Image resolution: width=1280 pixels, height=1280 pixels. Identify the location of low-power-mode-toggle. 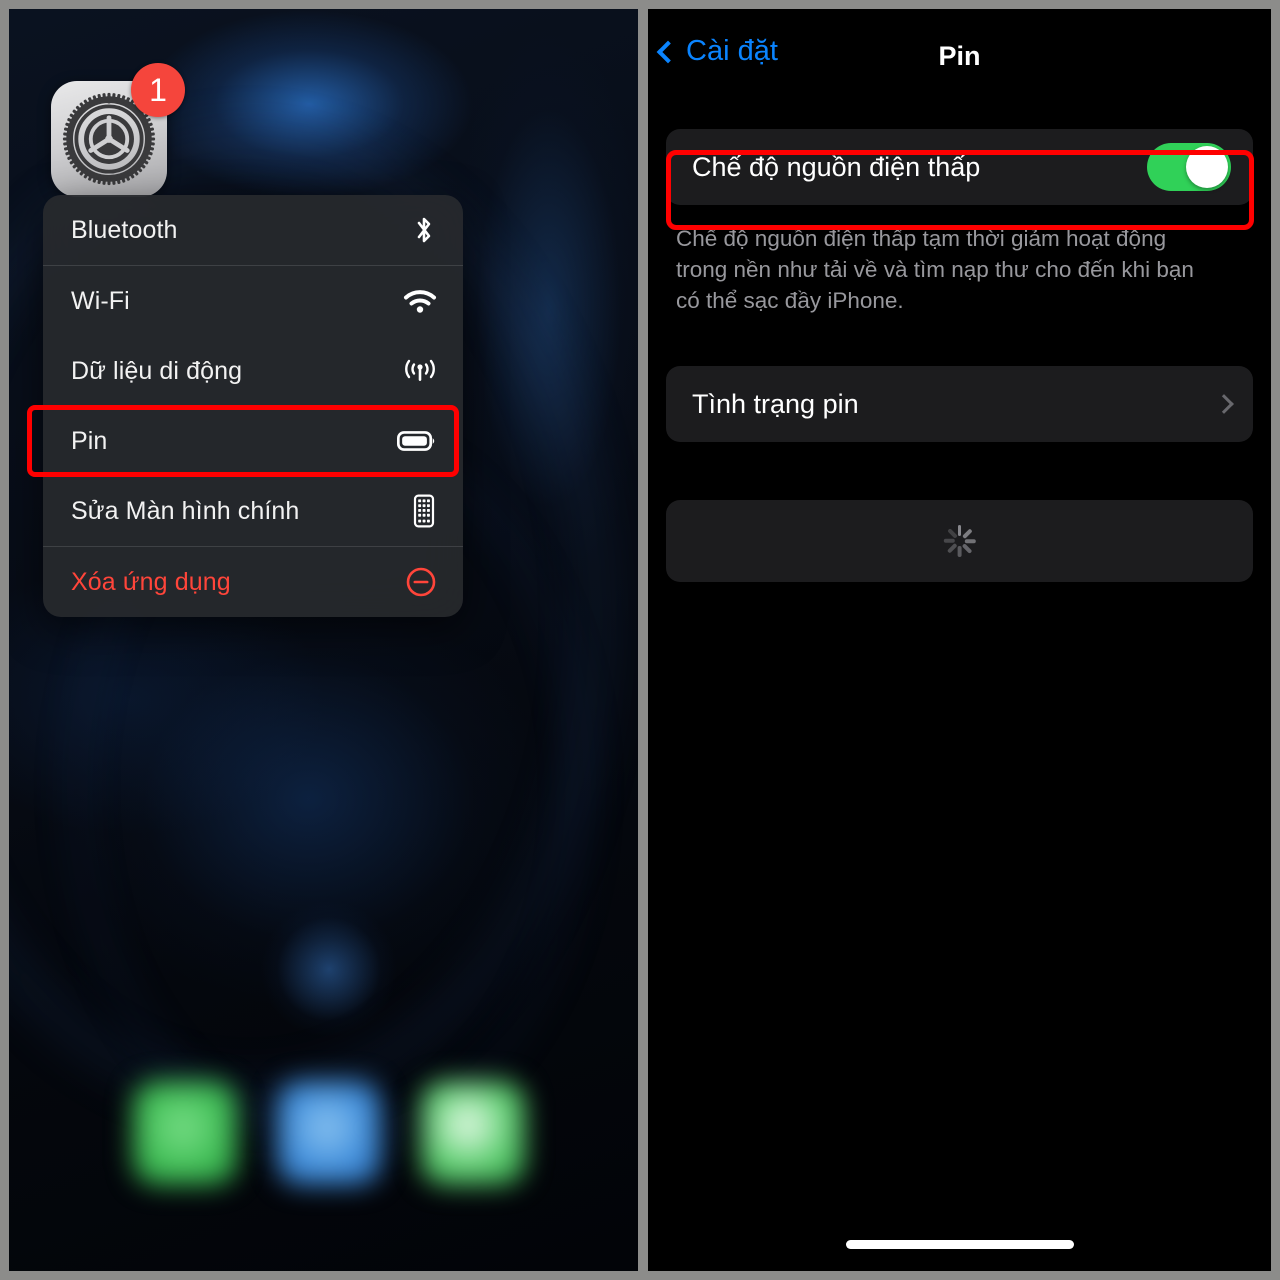
(1189, 167).